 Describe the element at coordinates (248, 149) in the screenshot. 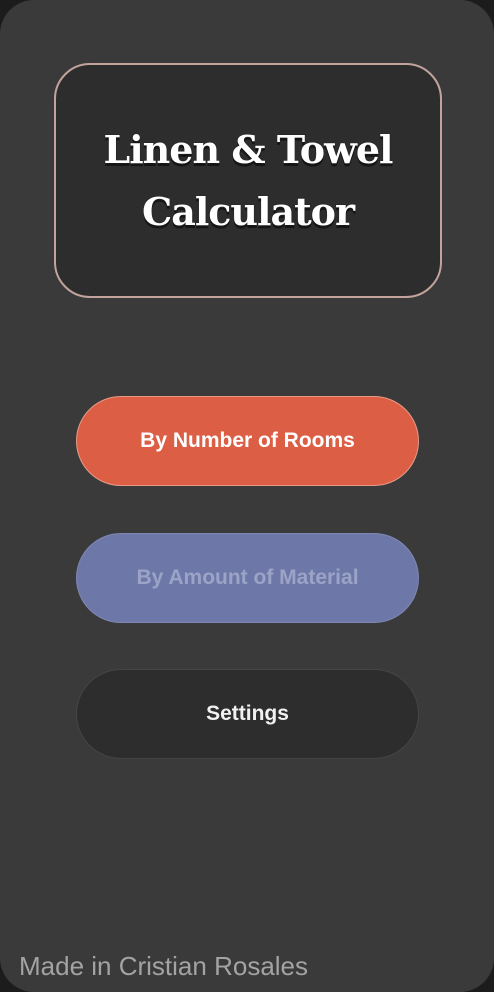

I see `app-title-line1: Linen & Towel` at that location.